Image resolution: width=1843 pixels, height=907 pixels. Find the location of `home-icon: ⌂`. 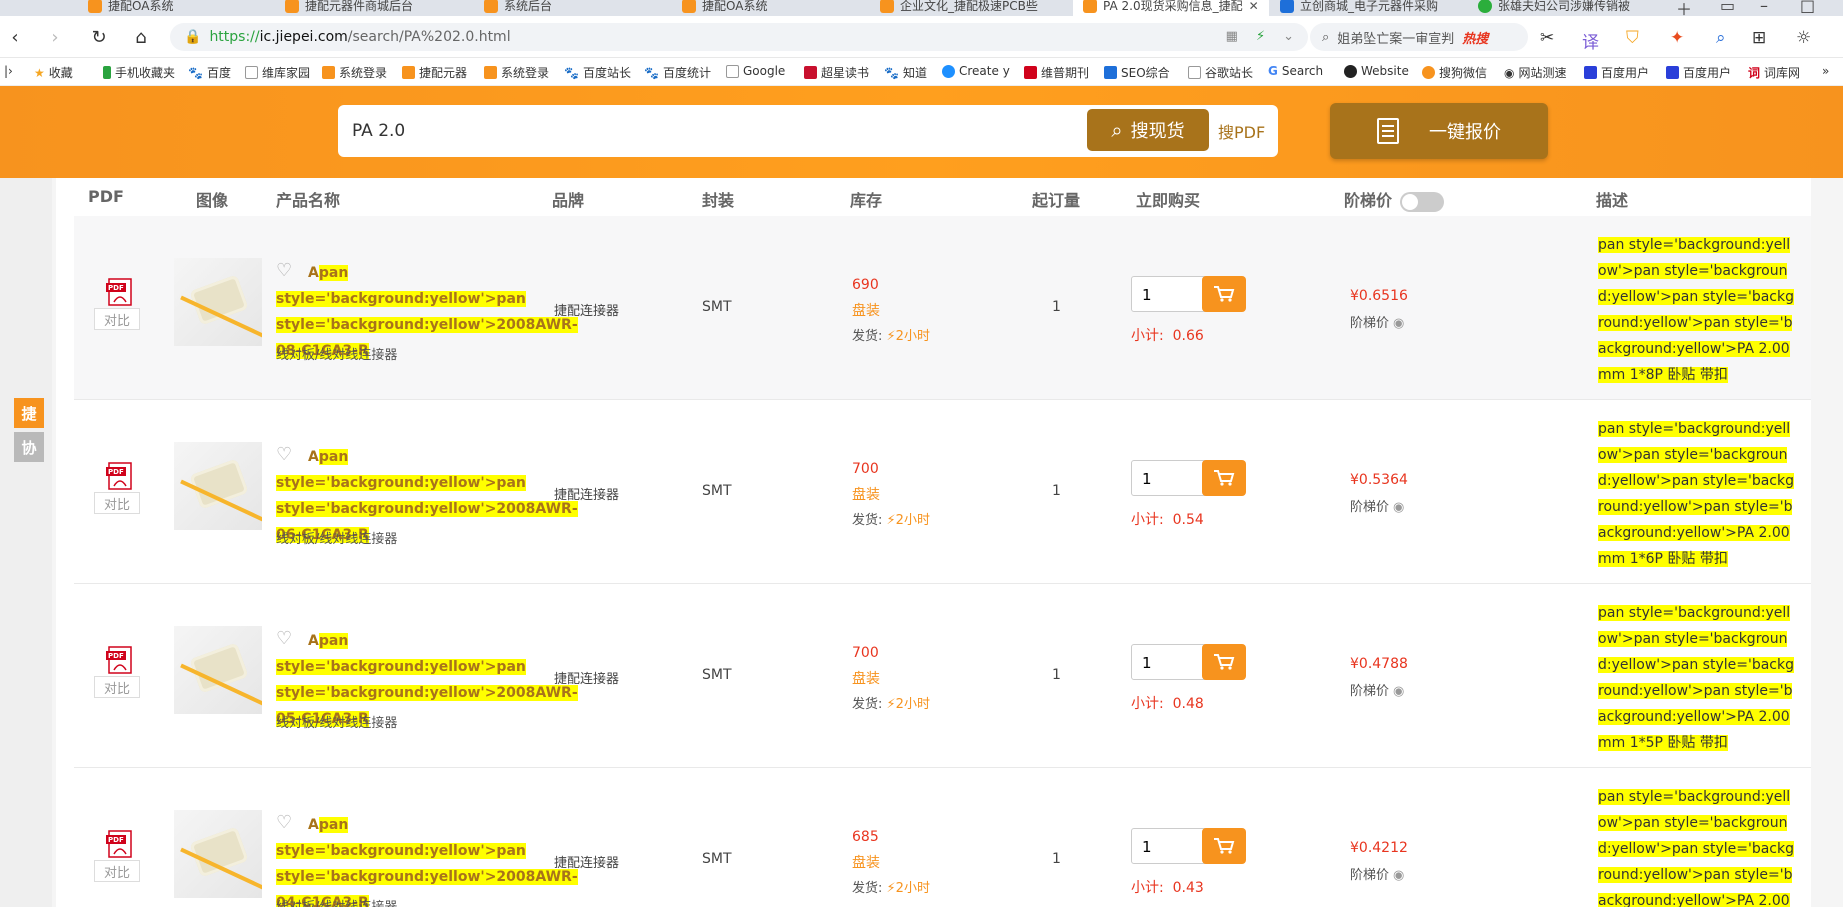

home-icon: ⌂ is located at coordinates (141, 37).